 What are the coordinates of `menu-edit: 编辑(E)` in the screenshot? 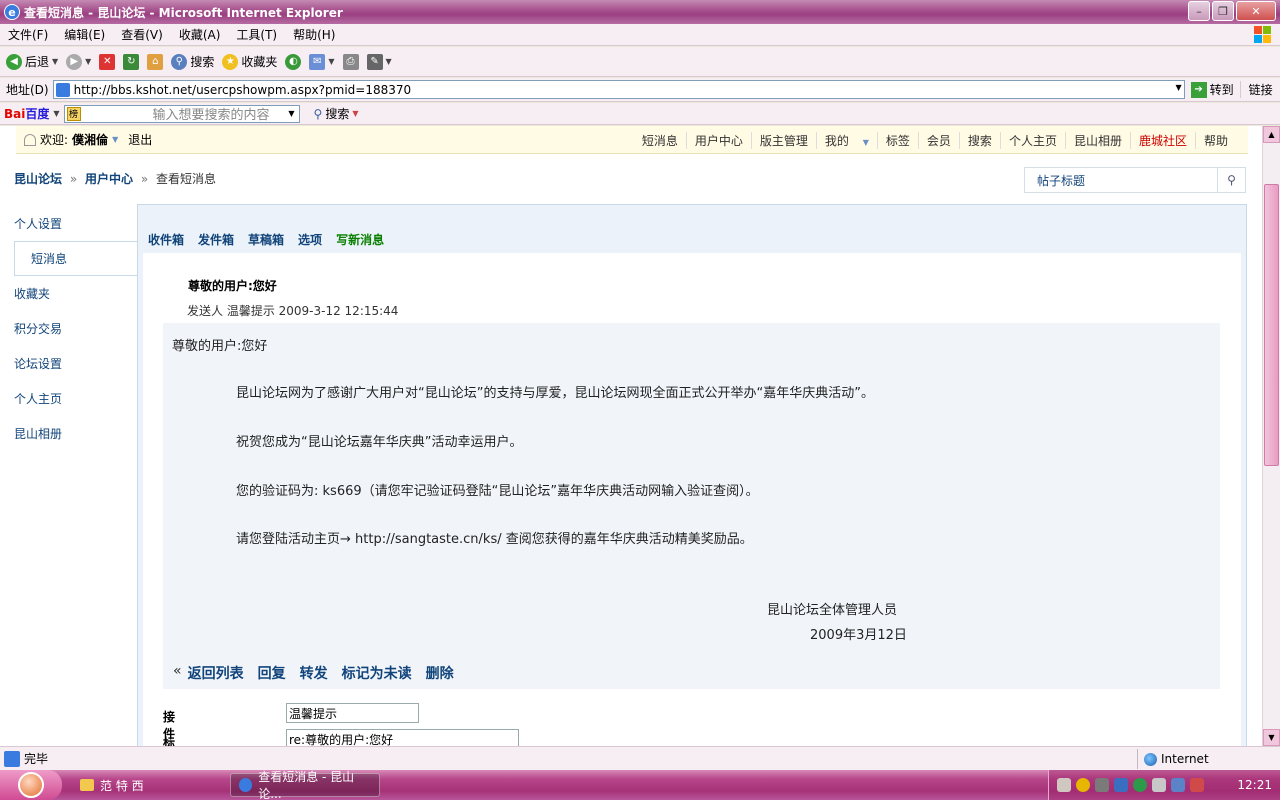 It's located at (84, 34).